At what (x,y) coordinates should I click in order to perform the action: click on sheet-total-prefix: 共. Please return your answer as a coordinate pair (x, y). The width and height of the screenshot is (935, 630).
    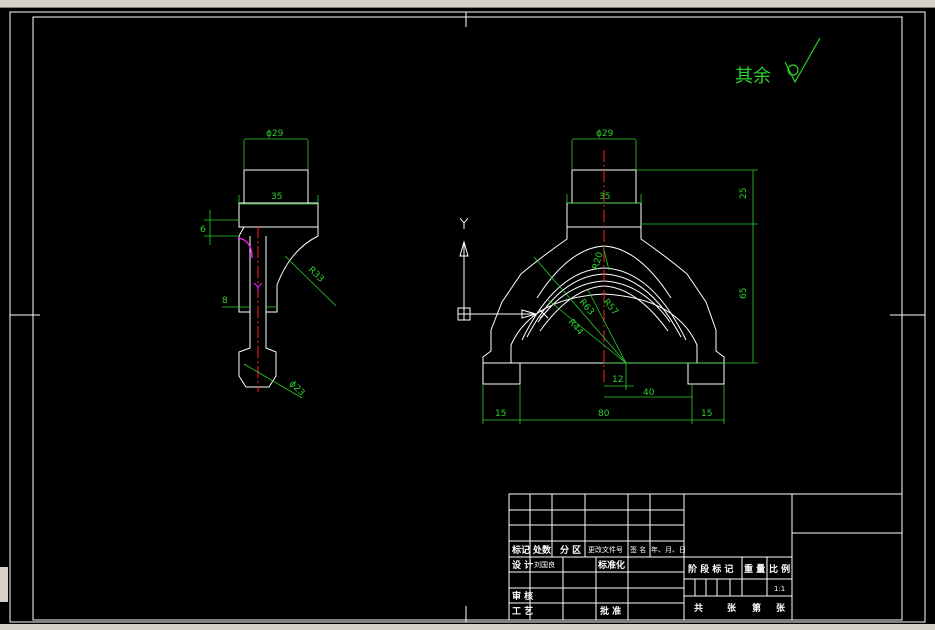
    Looking at the image, I should click on (698, 608).